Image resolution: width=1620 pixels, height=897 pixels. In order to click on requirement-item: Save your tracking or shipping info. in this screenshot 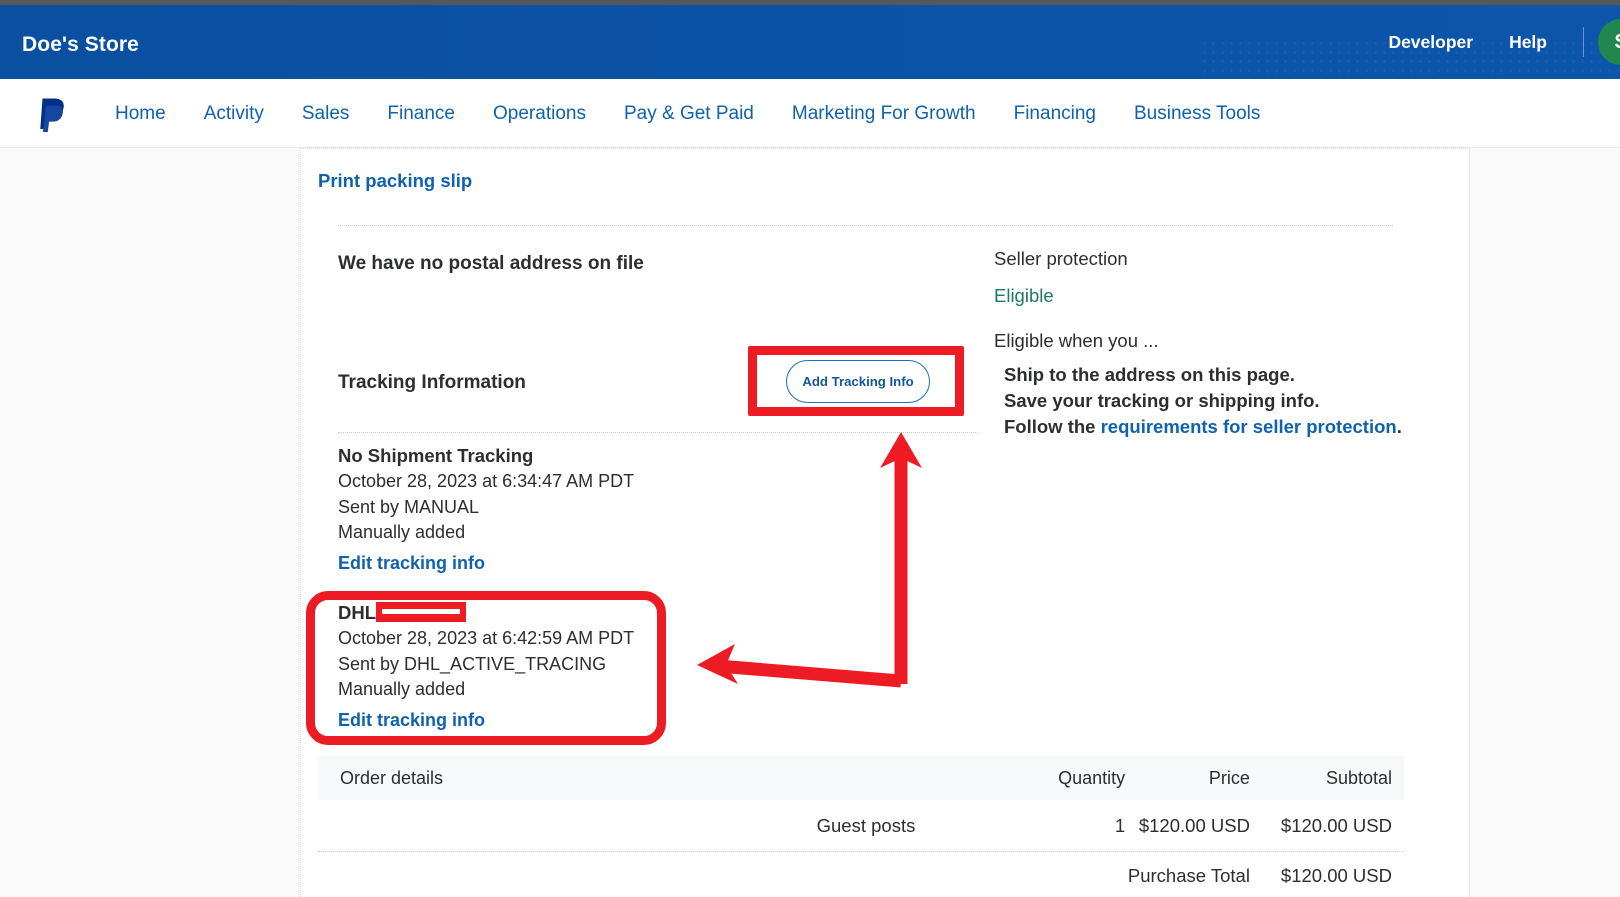, I will do `click(1162, 400)`.